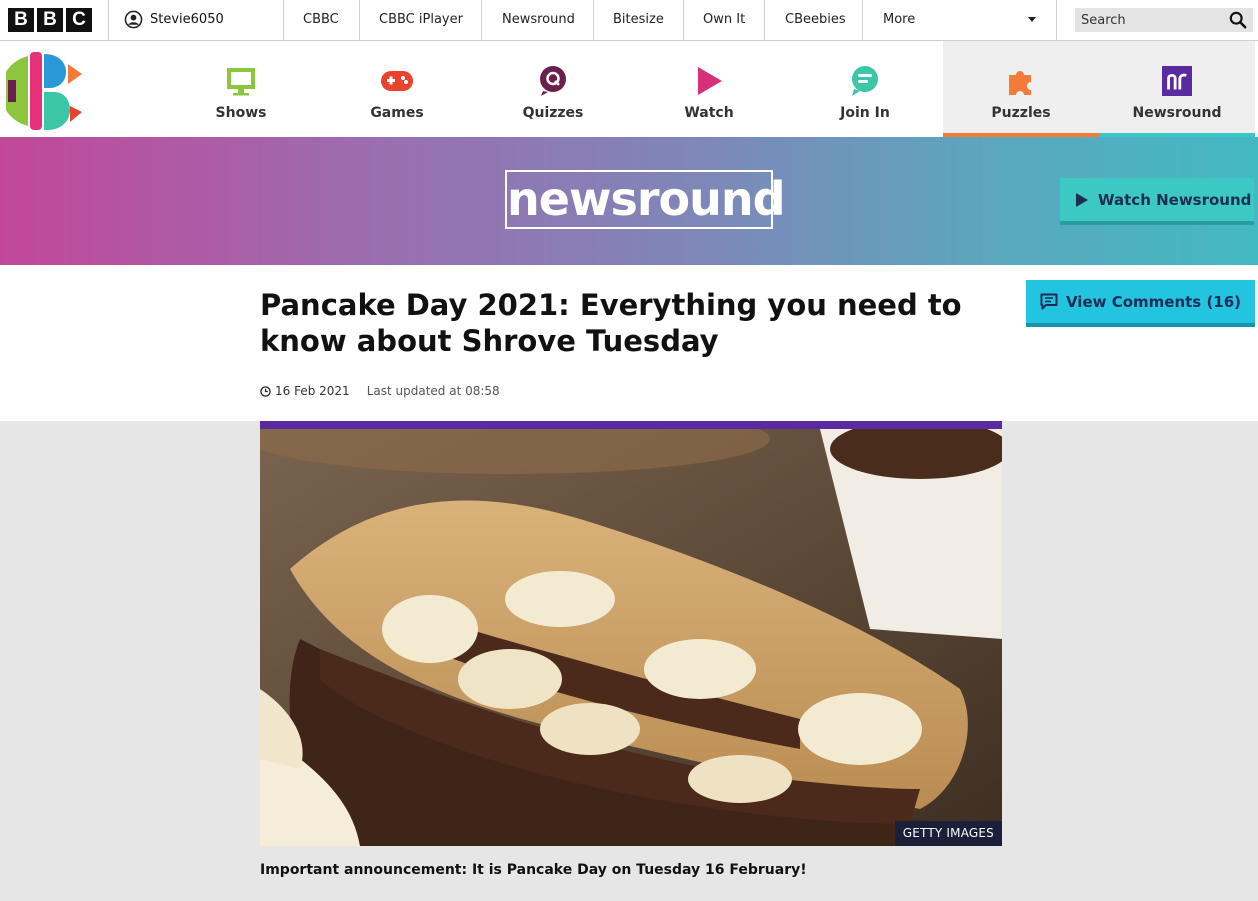 The image size is (1258, 901). Describe the element at coordinates (1032, 19) in the screenshot. I see `chevron-down-icon` at that location.